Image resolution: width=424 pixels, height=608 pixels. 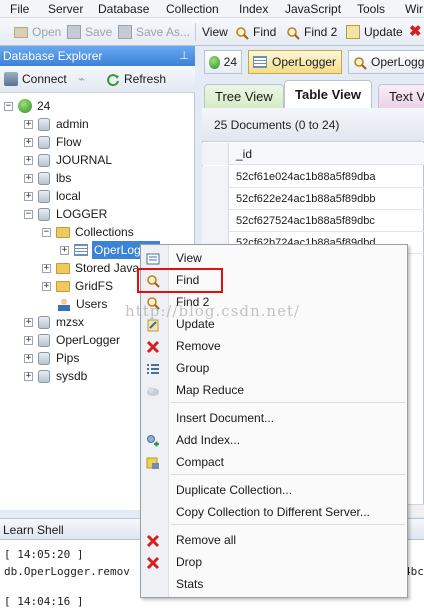 What do you see at coordinates (94, 268) in the screenshot?
I see `tree-stored-js-node: + Stored JavaS` at bounding box center [94, 268].